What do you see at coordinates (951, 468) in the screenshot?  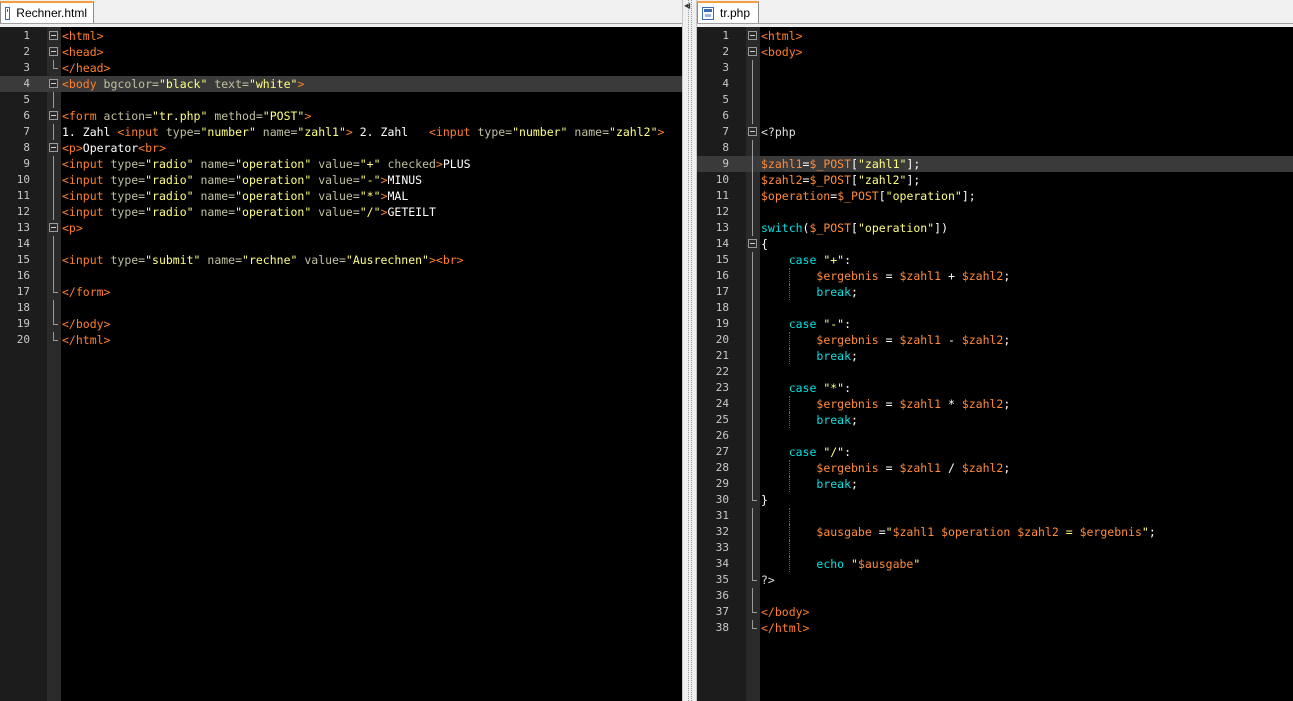 I see `code-token: /` at bounding box center [951, 468].